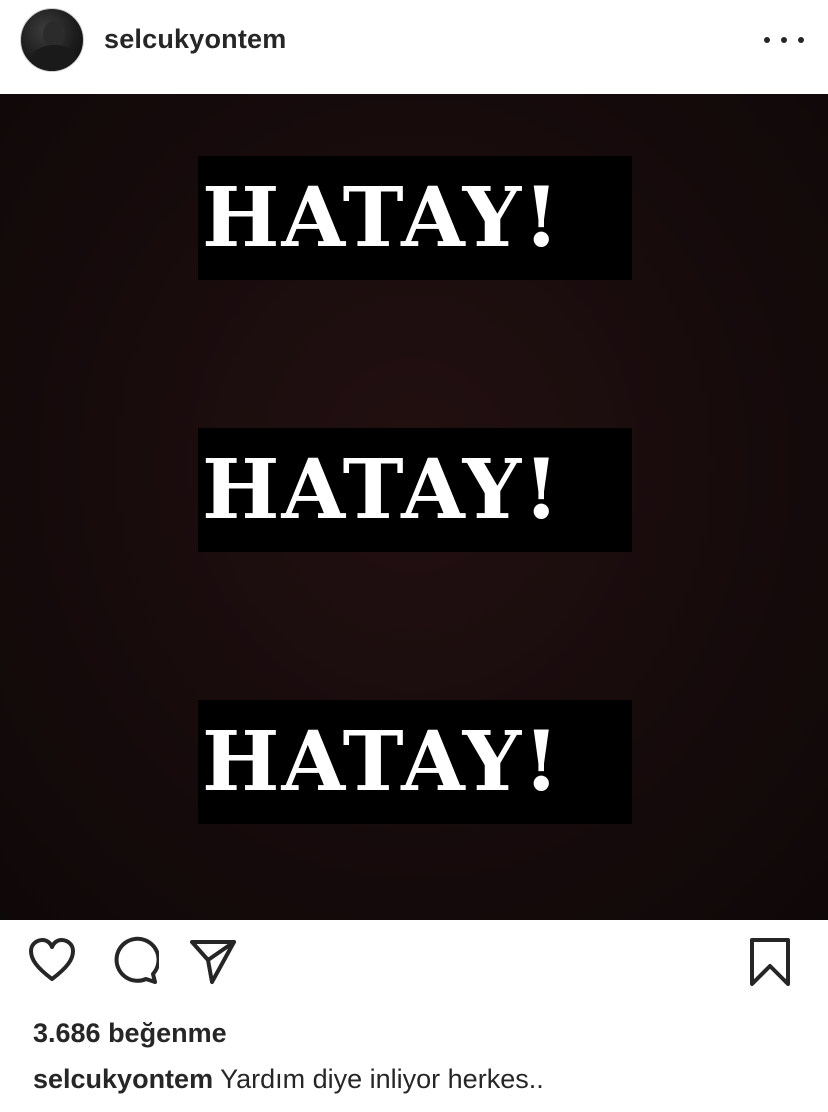 The height and width of the screenshot is (1112, 828). Describe the element at coordinates (414, 971) in the screenshot. I see `action-bar` at that location.